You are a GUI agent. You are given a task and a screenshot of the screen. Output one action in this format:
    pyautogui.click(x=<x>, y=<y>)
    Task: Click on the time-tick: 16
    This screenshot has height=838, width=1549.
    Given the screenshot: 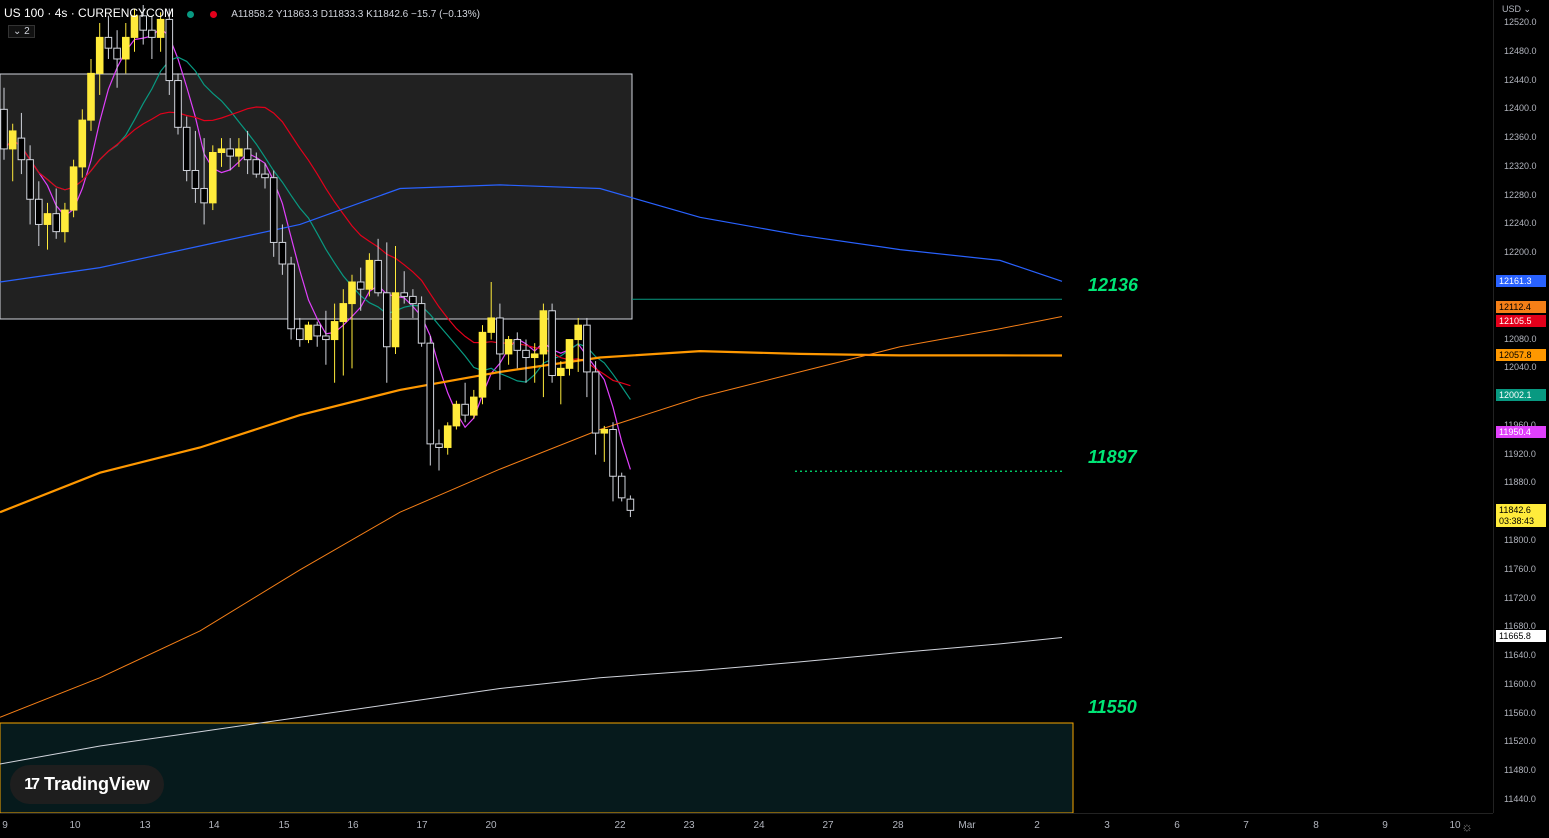 What is the action you would take?
    pyautogui.click(x=353, y=825)
    